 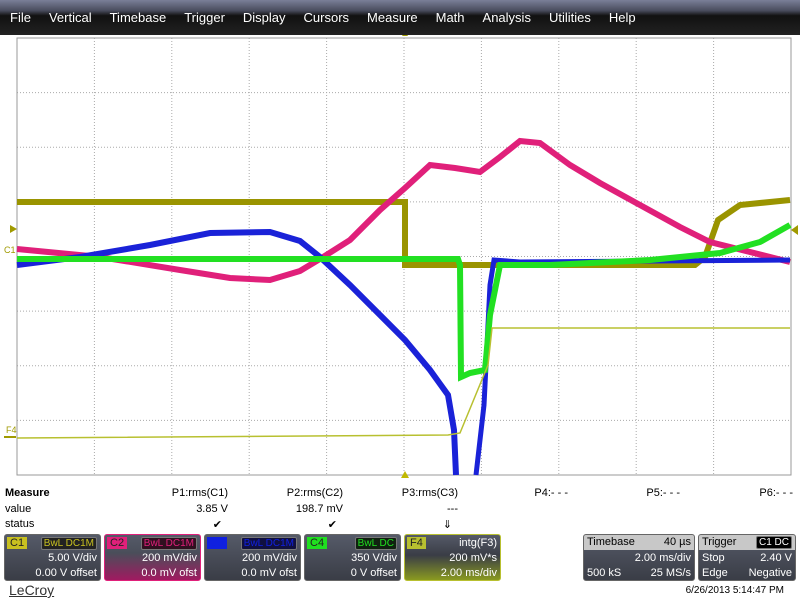 What do you see at coordinates (212, 509) in the screenshot?
I see `measure-param-value: 3.85 V` at bounding box center [212, 509].